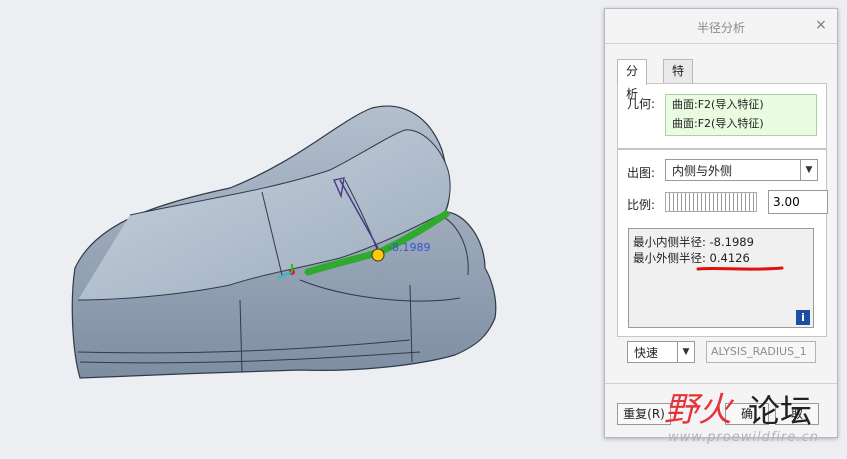 The image size is (847, 459). What do you see at coordinates (678, 80) in the screenshot?
I see `tab-feature: 特征` at bounding box center [678, 80].